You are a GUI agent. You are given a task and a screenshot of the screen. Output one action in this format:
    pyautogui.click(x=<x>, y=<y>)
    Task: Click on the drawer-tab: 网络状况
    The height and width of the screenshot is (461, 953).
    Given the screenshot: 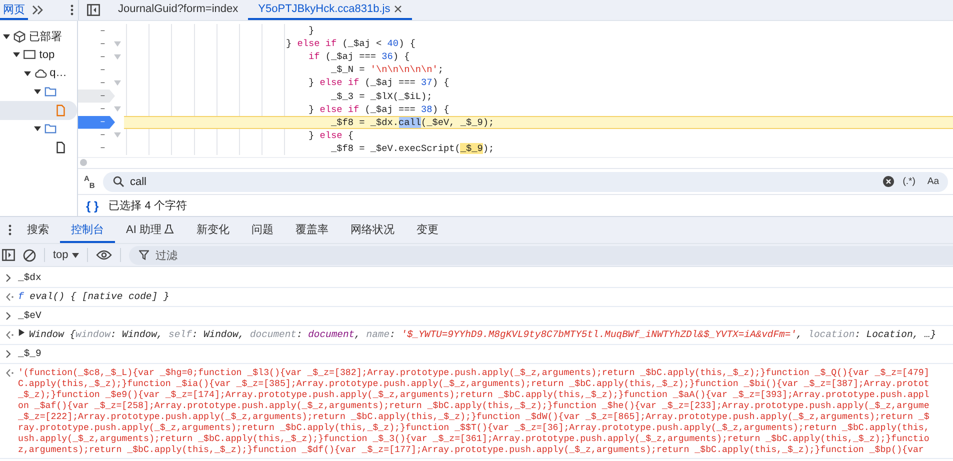 What is the action you would take?
    pyautogui.click(x=372, y=230)
    